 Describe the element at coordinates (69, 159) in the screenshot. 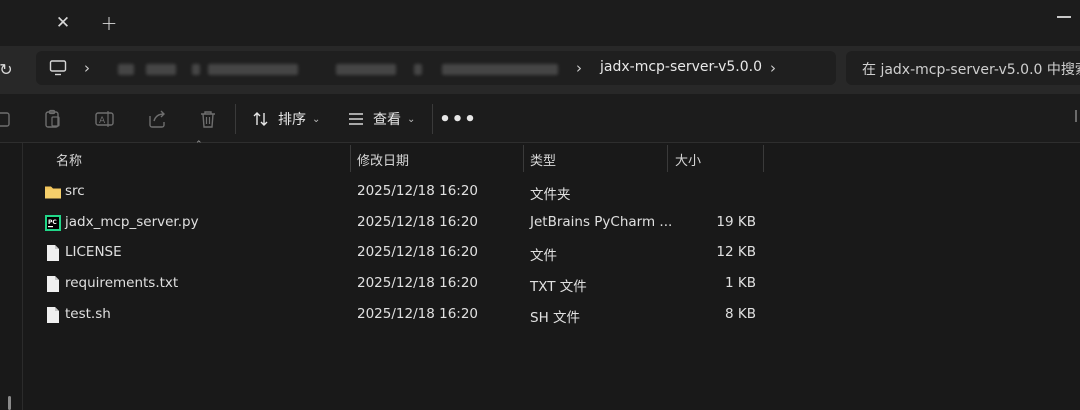

I see `column-header-name: 名称` at that location.